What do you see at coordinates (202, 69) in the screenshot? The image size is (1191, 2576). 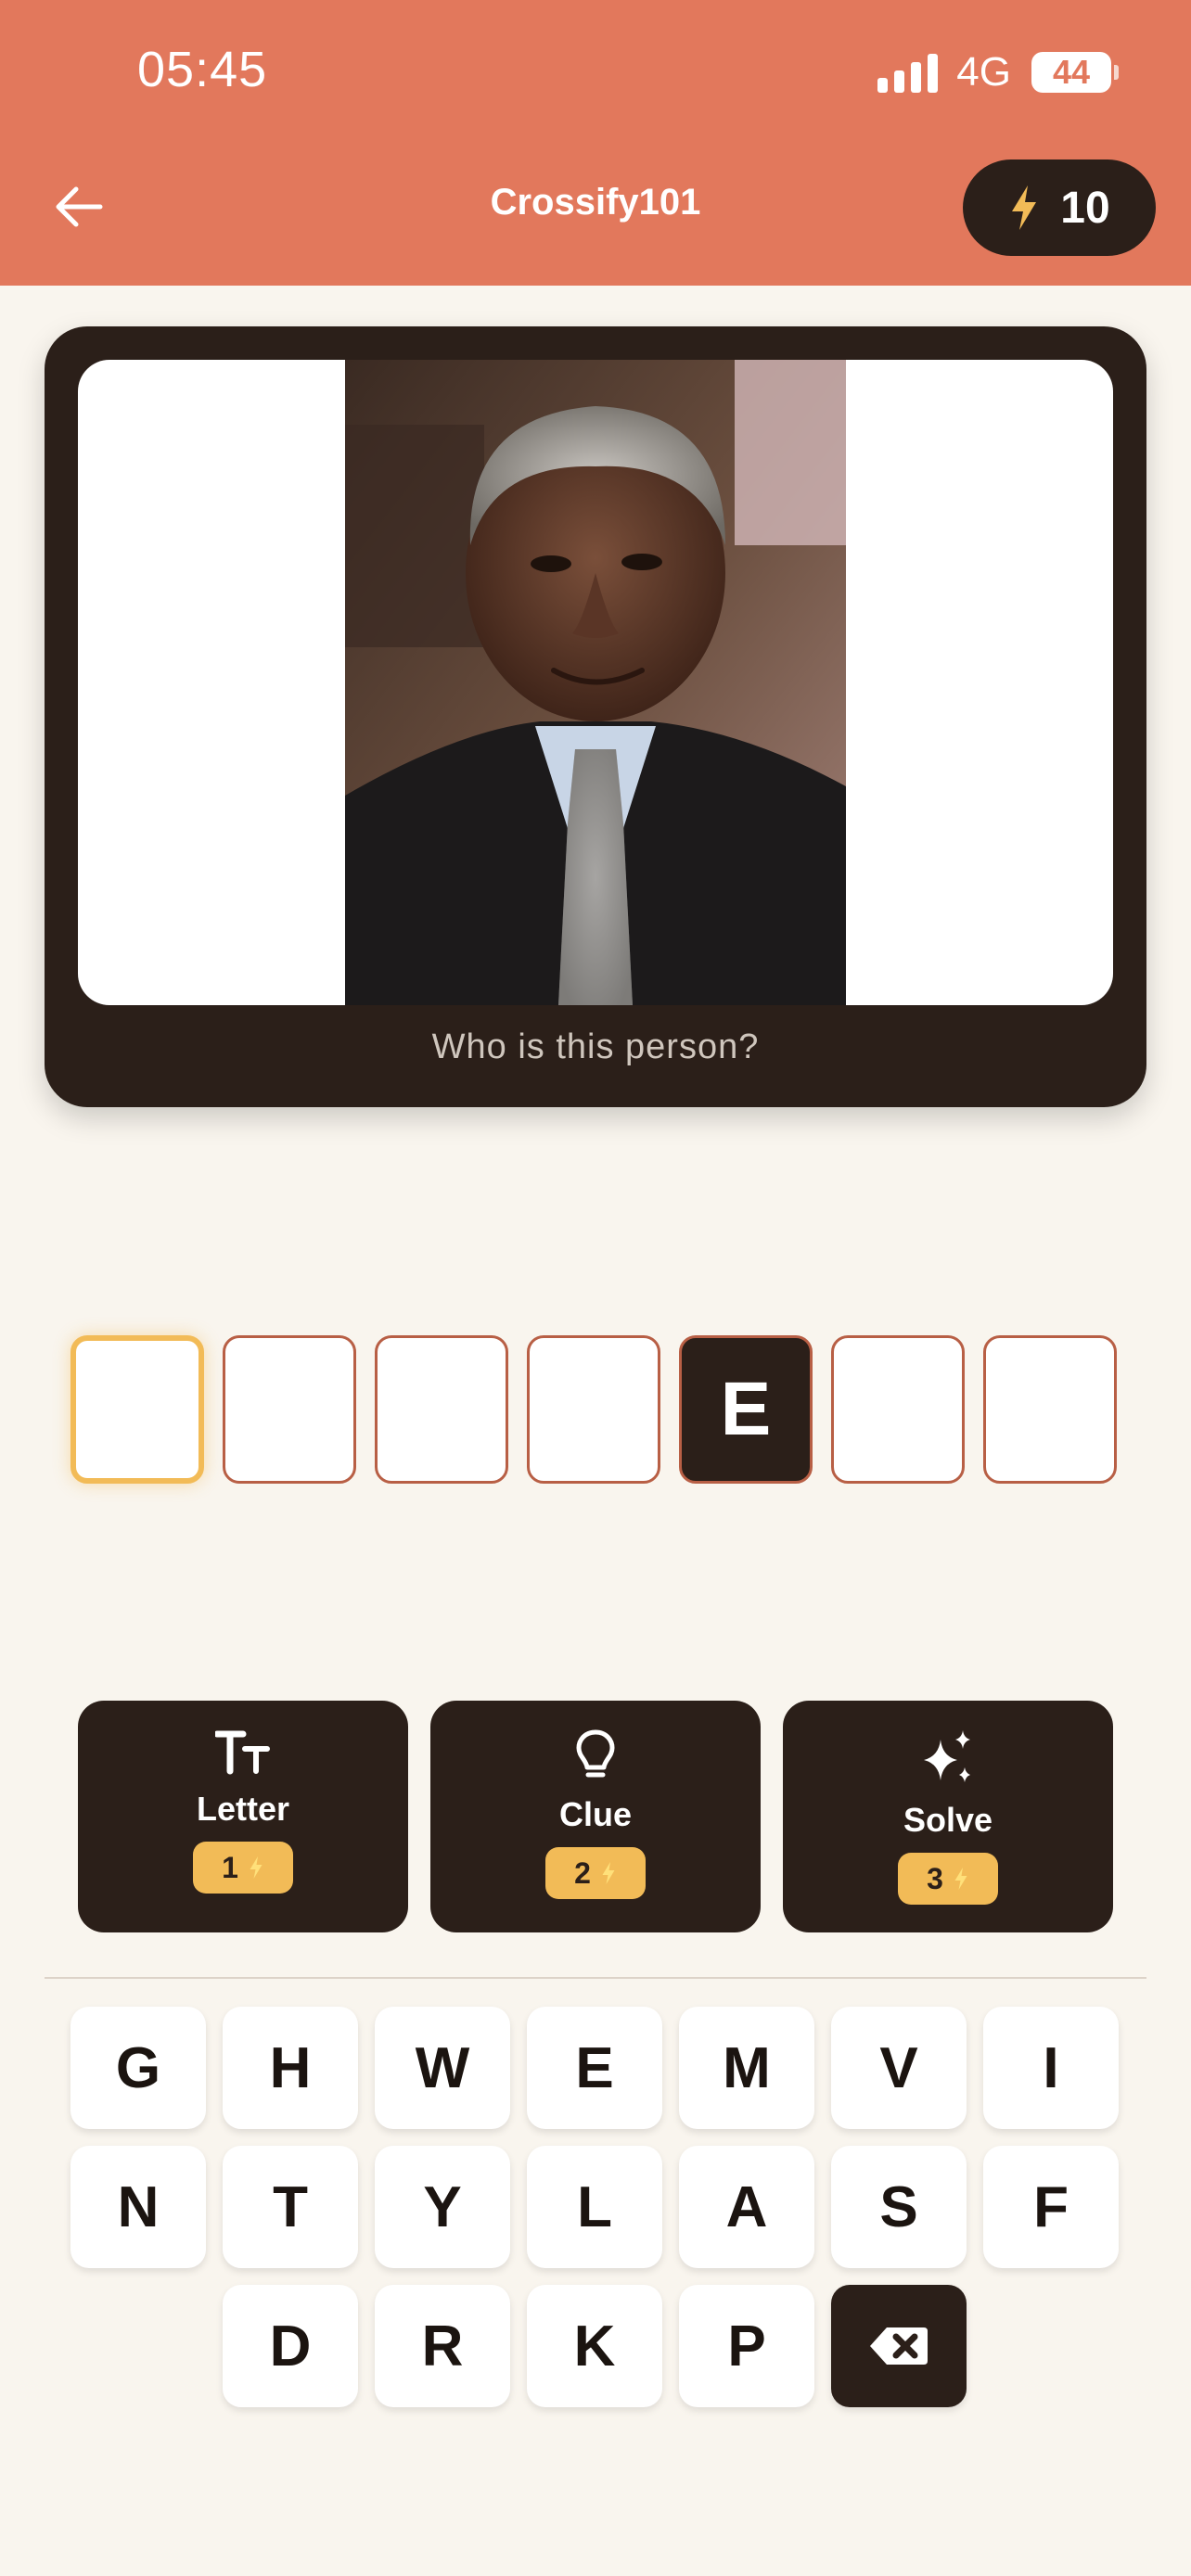 I see `status-time: 05:45` at bounding box center [202, 69].